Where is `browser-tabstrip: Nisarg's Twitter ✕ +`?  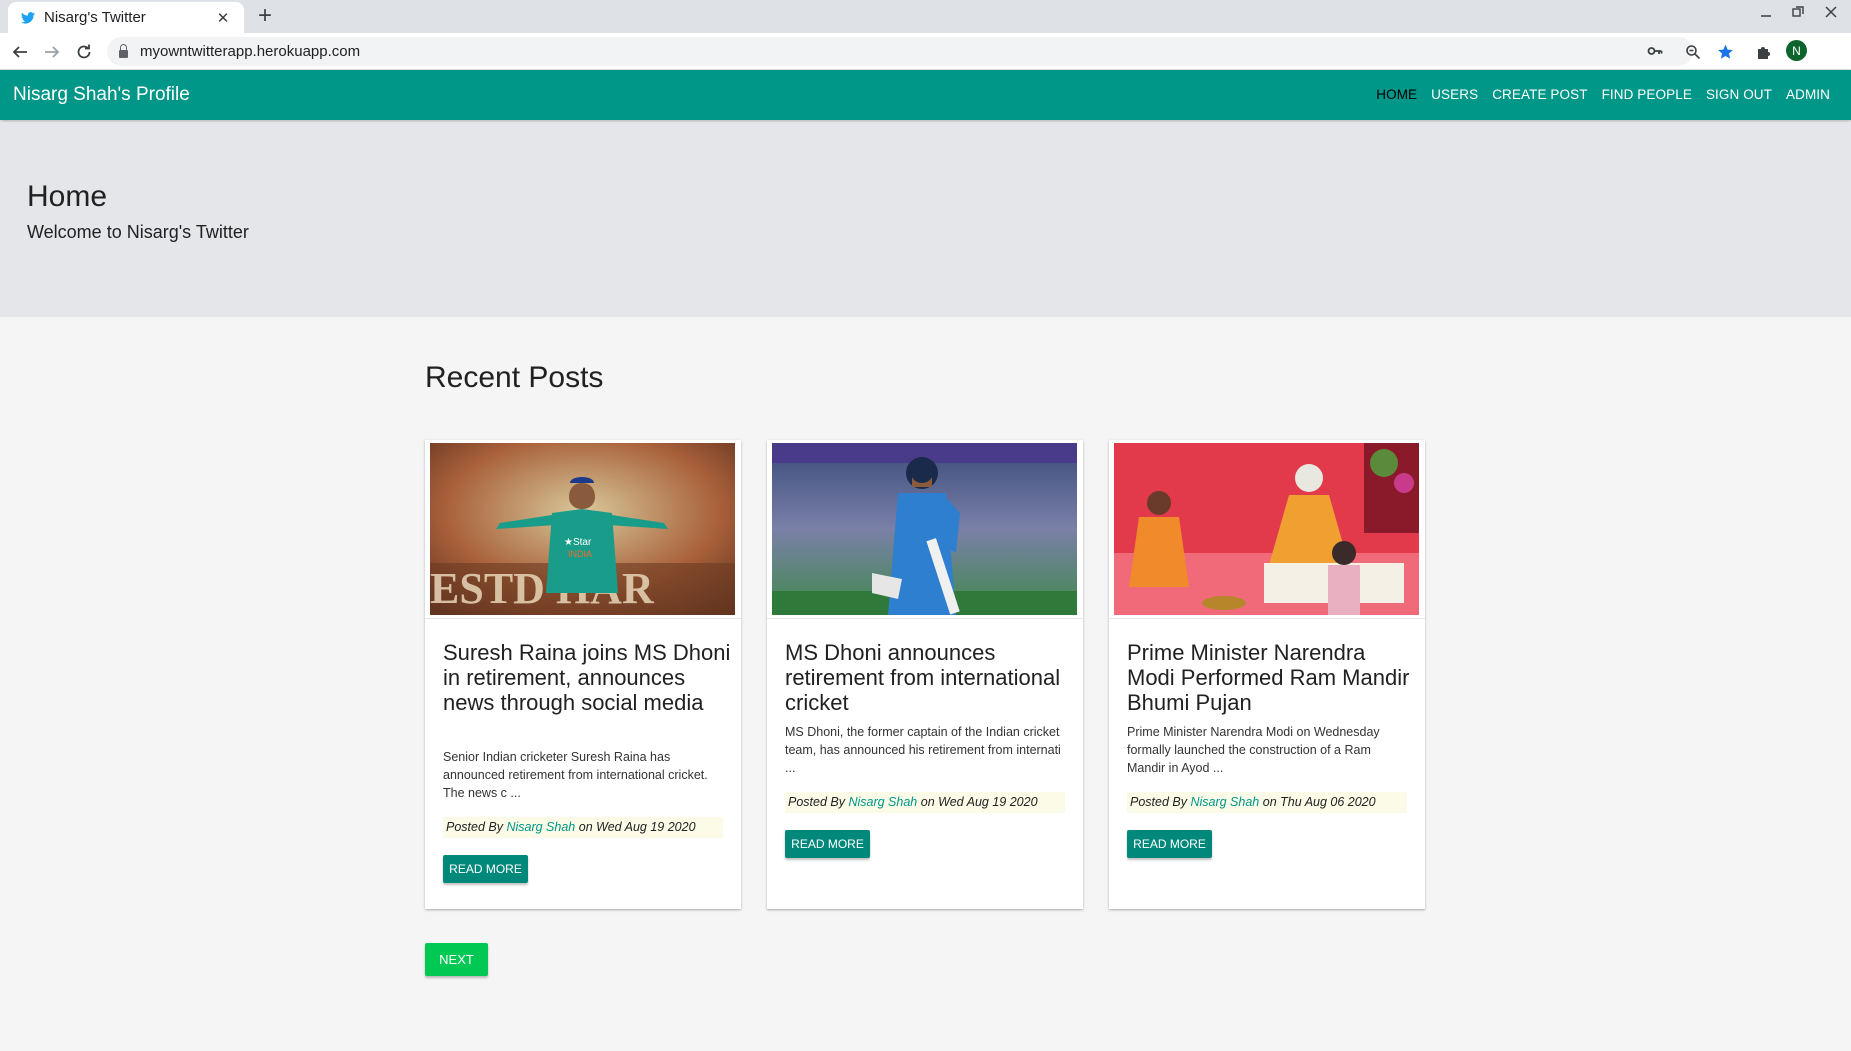
browser-tabstrip: Nisarg's Twitter ✕ + is located at coordinates (925, 16).